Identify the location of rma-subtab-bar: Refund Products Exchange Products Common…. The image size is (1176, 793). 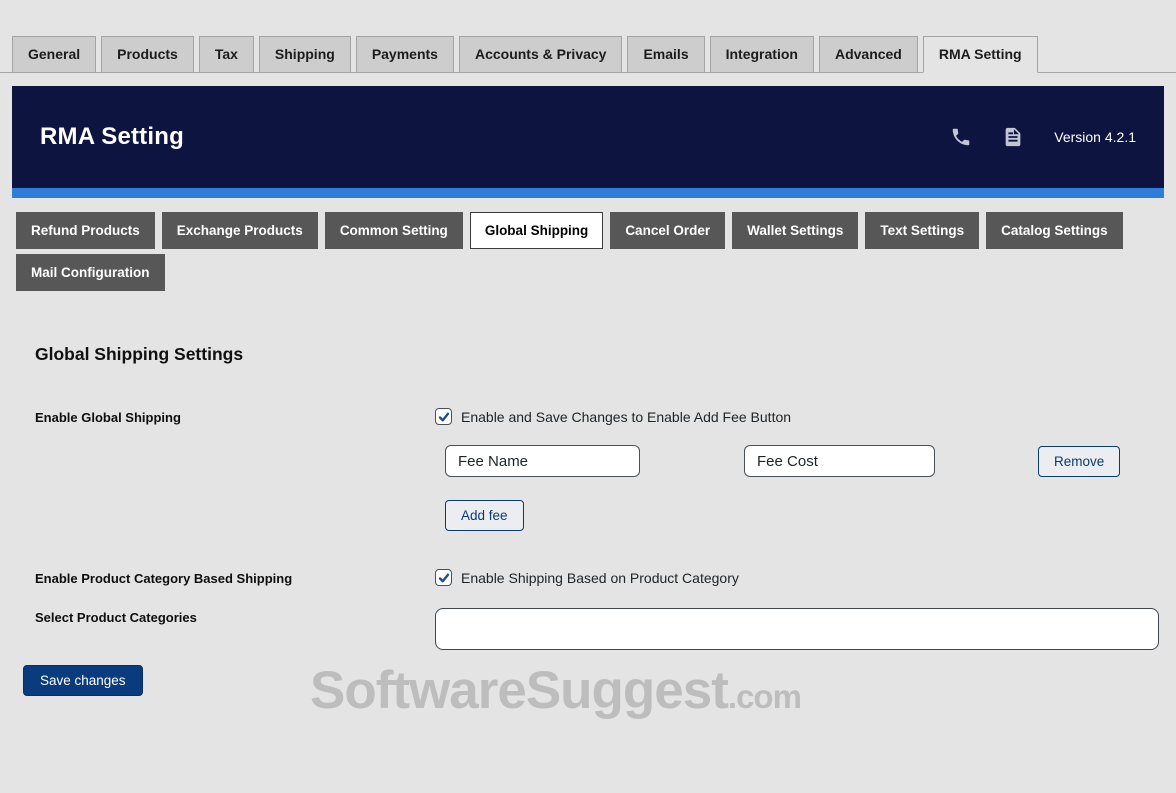
(590, 251).